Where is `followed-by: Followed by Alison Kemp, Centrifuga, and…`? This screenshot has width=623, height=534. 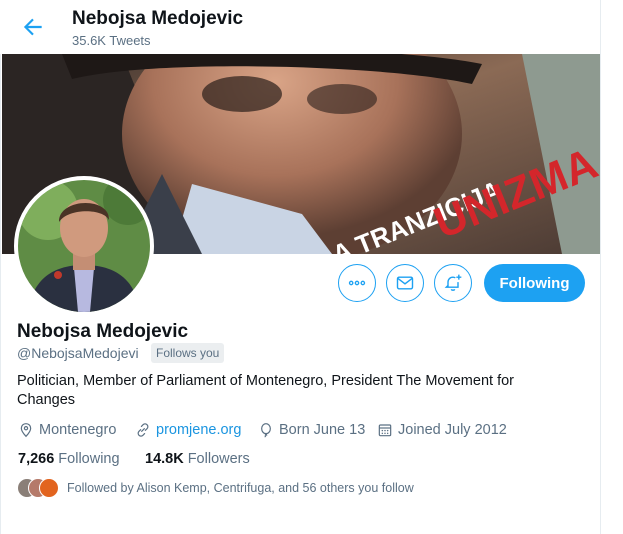 followed-by: Followed by Alison Kemp, Centrifuga, and… is located at coordinates (215, 488).